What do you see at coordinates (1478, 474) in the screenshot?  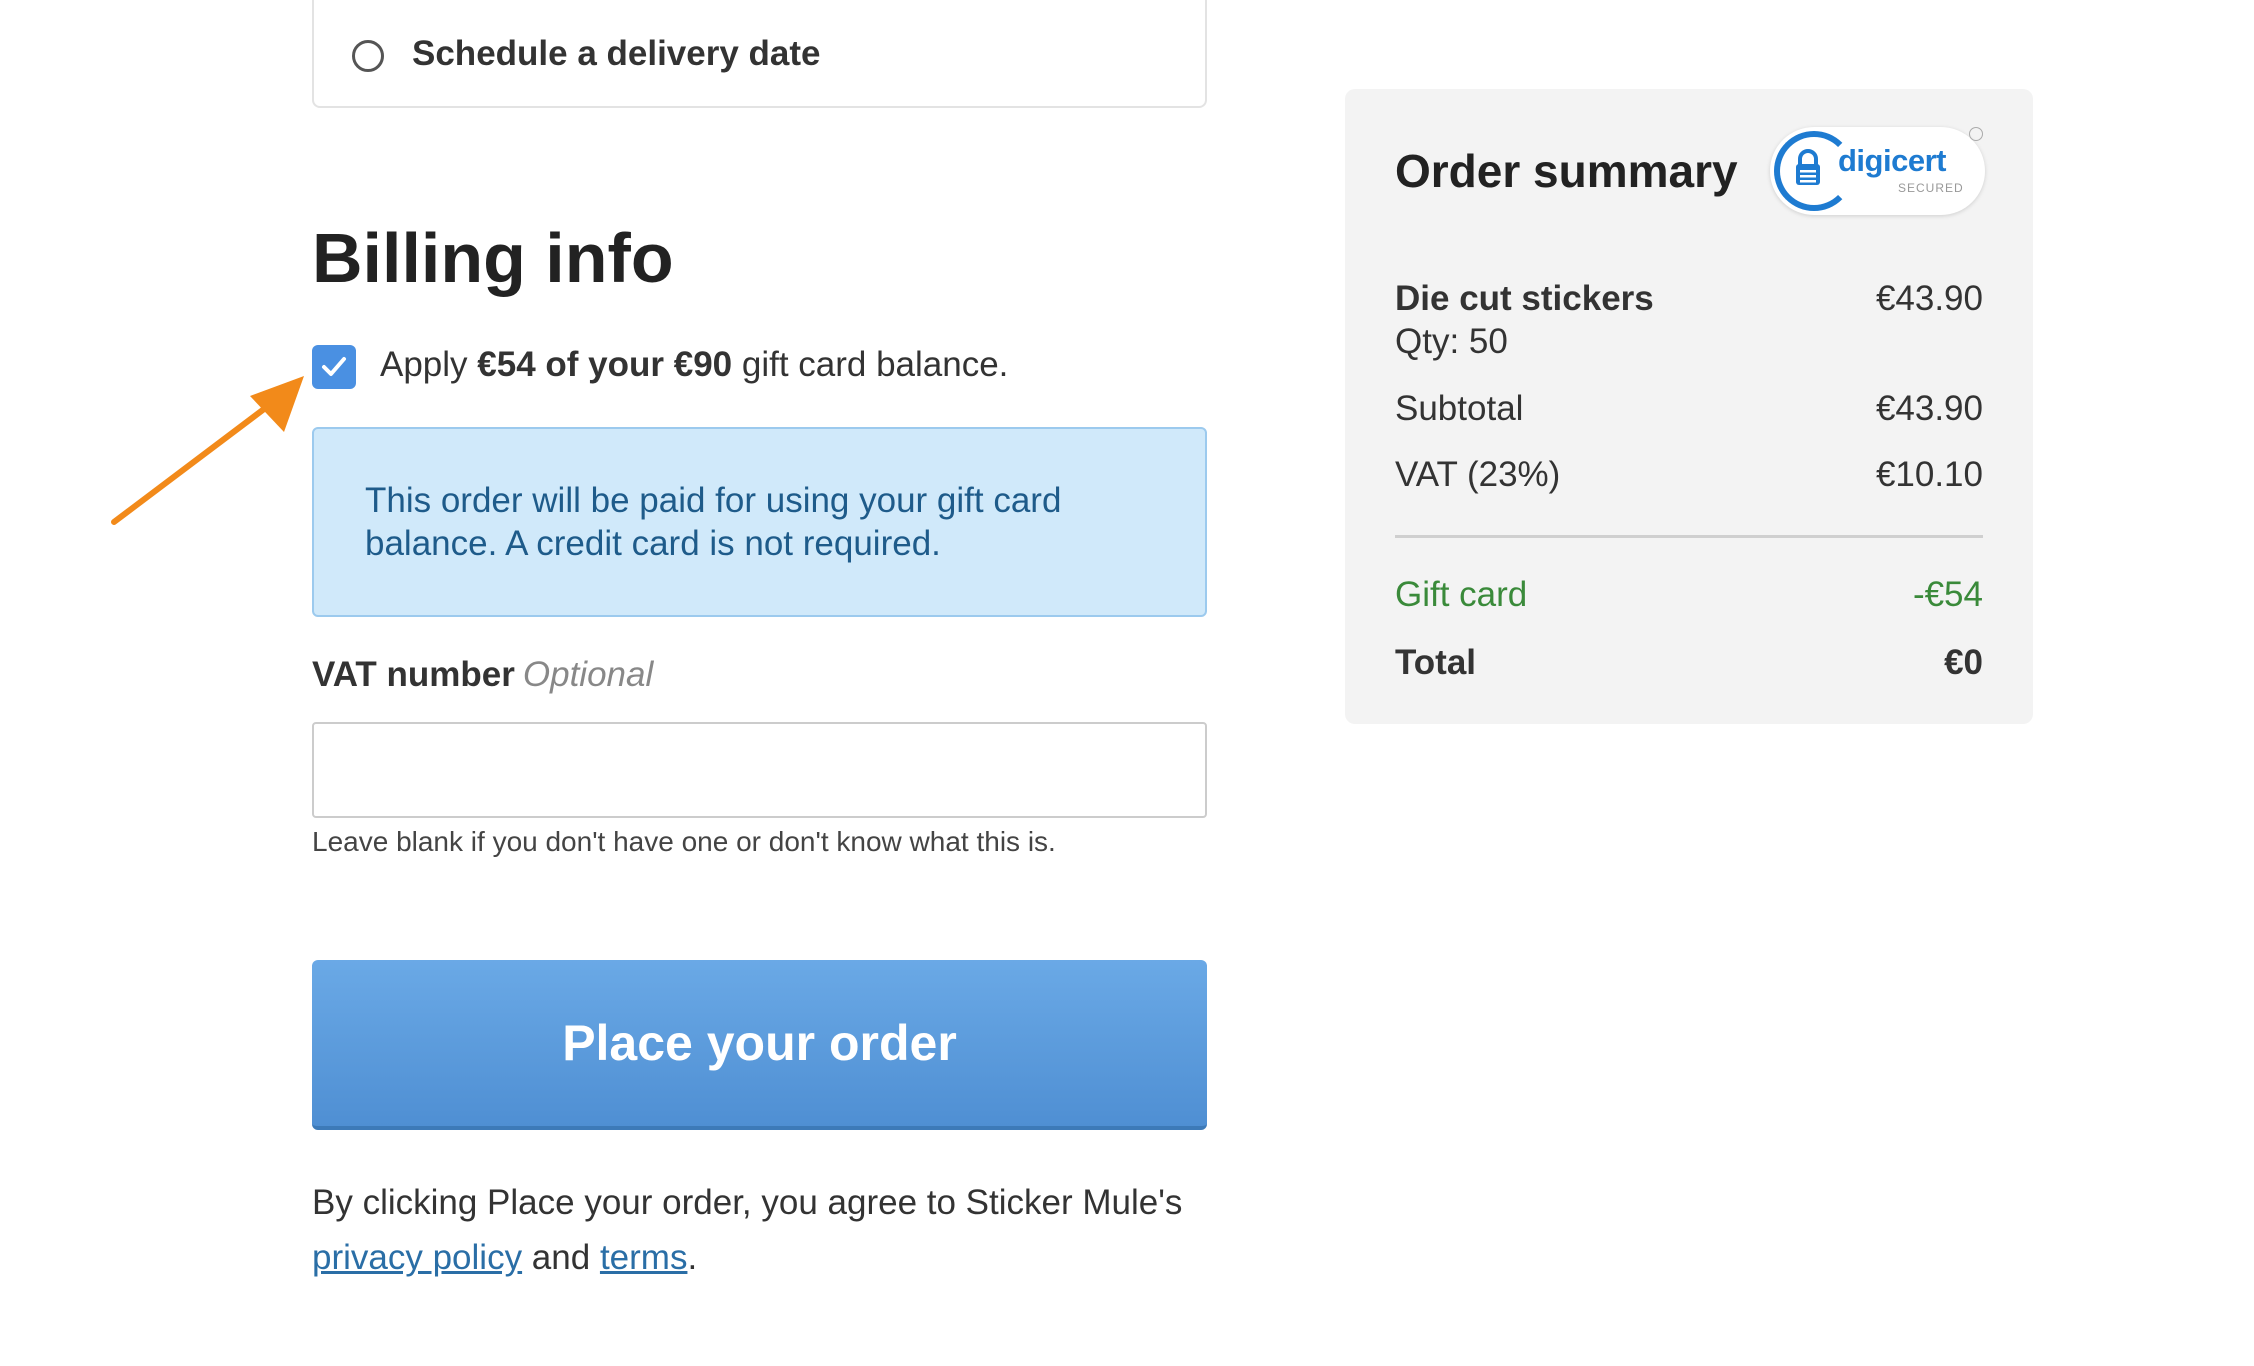 I see `vat-label: VAT (23%)` at bounding box center [1478, 474].